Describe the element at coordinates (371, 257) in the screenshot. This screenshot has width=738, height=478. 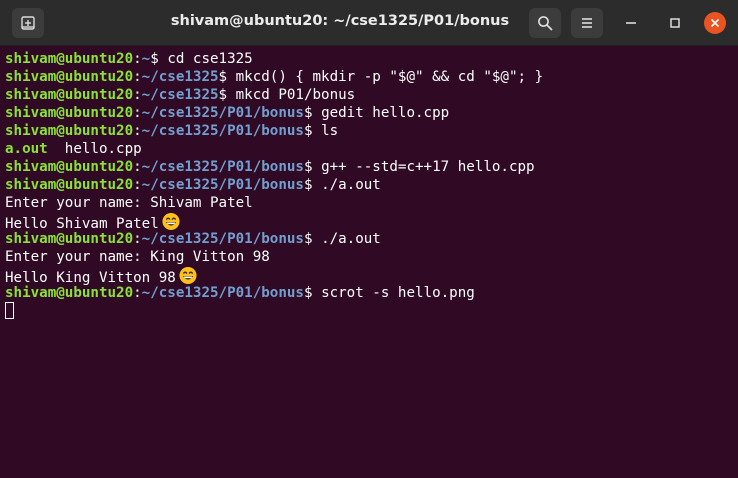
I see `output-line: Enter your name: King Vitton 98` at that location.